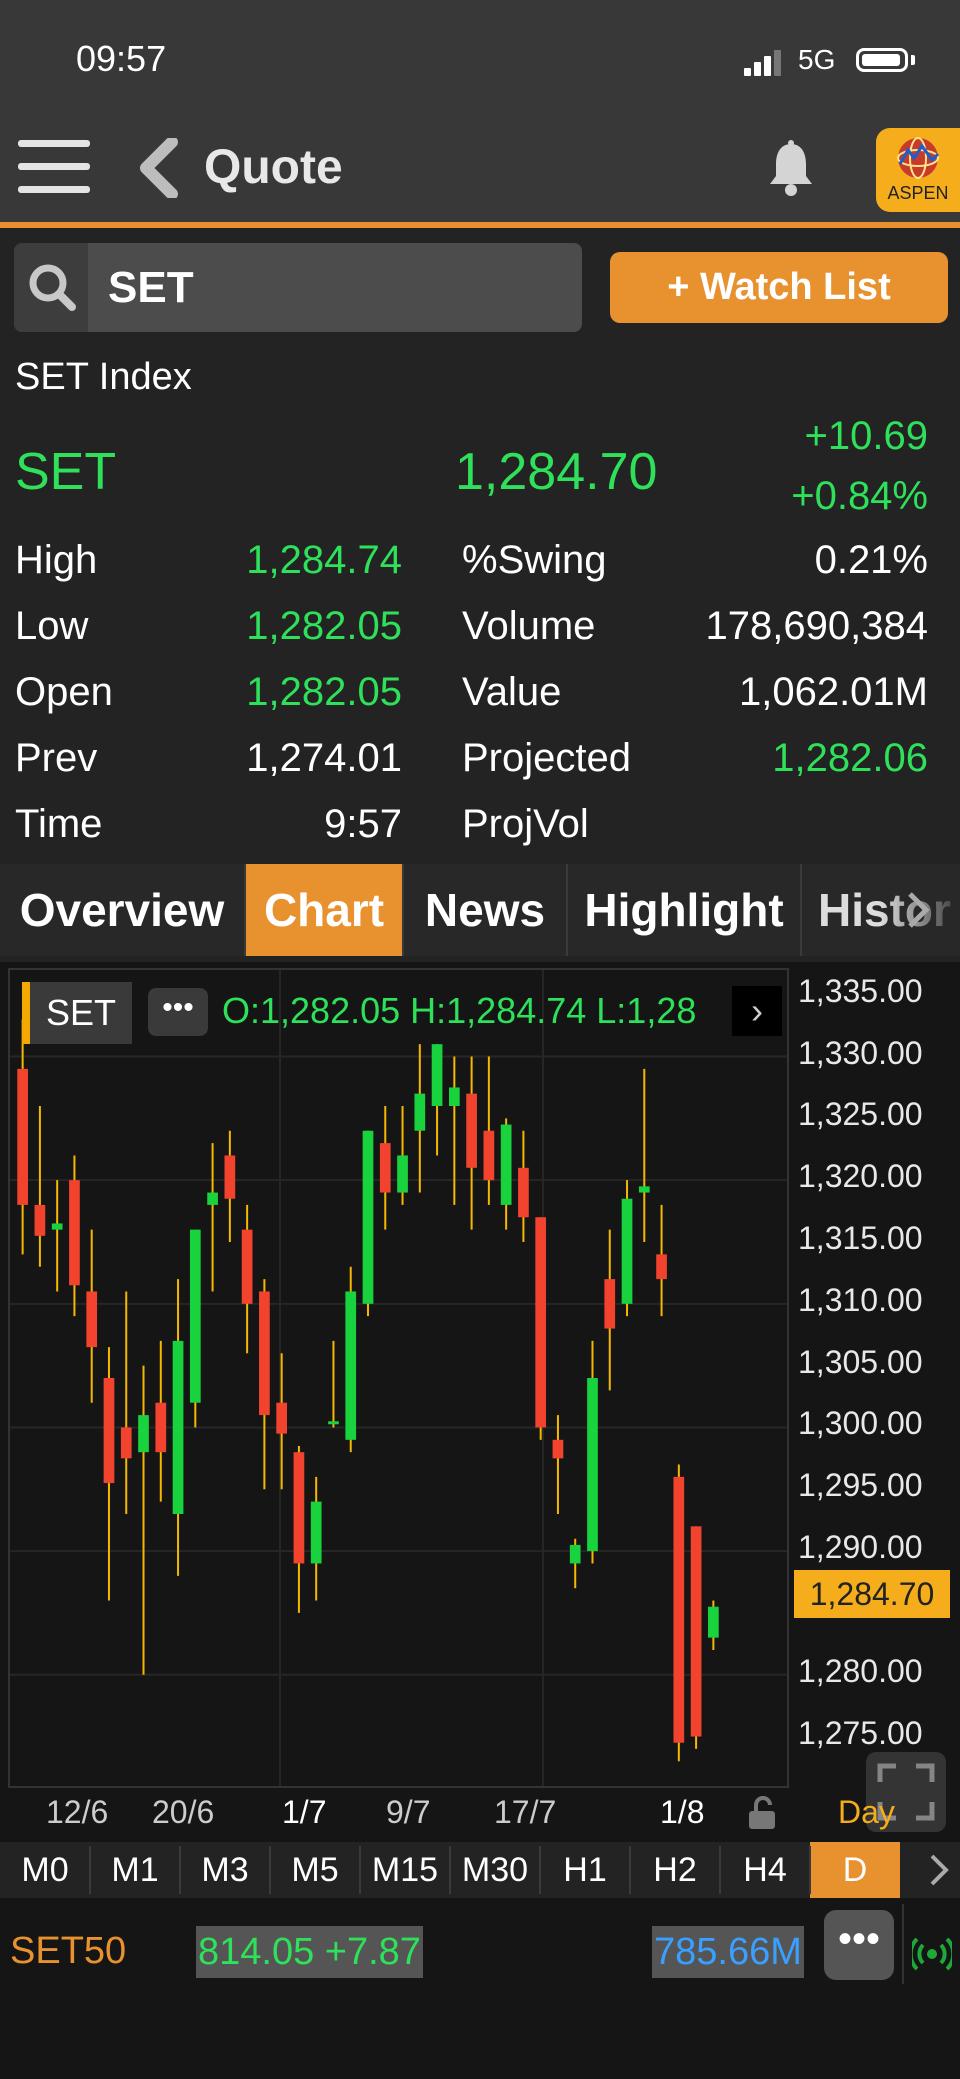  Describe the element at coordinates (51, 287) in the screenshot. I see `search-icon-container` at that location.